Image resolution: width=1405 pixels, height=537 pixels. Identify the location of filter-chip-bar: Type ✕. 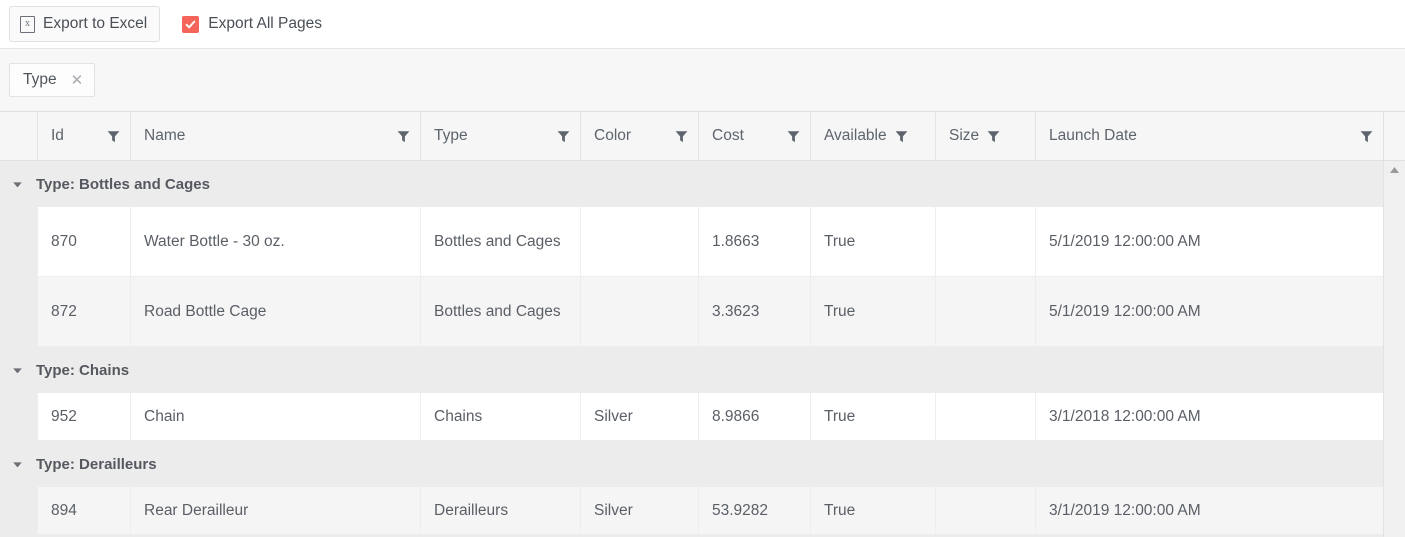
(702, 80).